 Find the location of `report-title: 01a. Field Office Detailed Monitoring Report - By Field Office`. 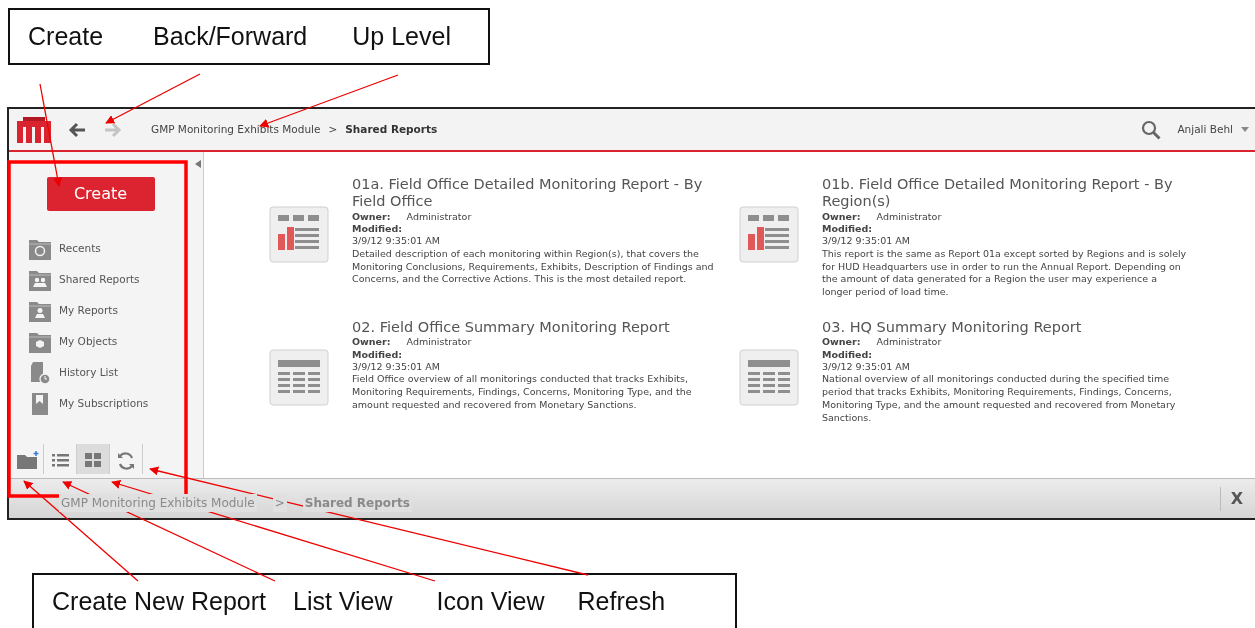

report-title: 01a. Field Office Detailed Monitoring Report - By Field Office is located at coordinates (537, 193).